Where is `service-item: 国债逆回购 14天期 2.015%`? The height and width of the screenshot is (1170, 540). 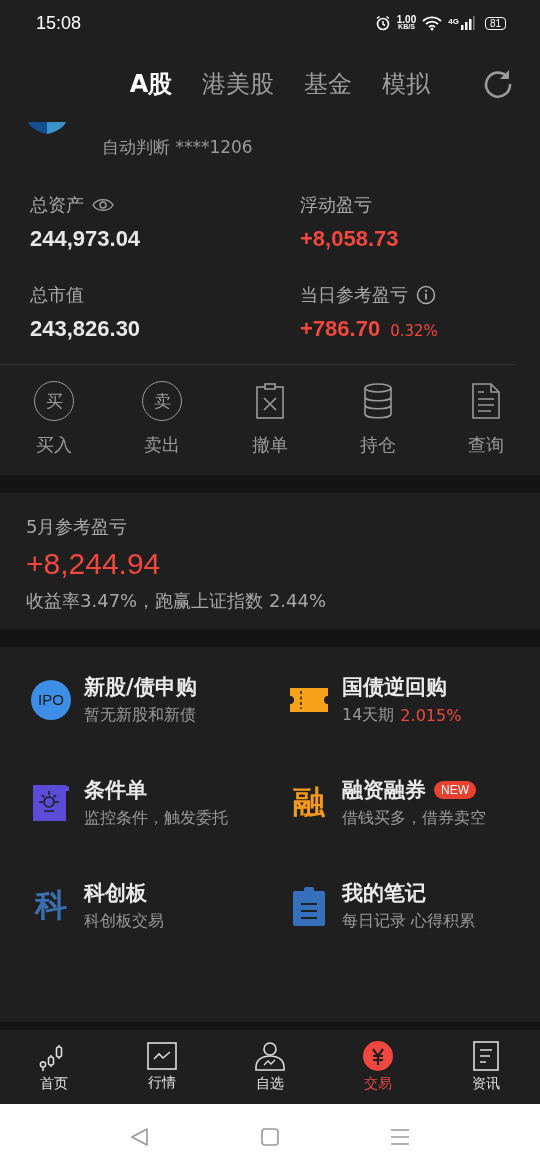
service-item: 国债逆回购 14天期 2.015% is located at coordinates (414, 699).